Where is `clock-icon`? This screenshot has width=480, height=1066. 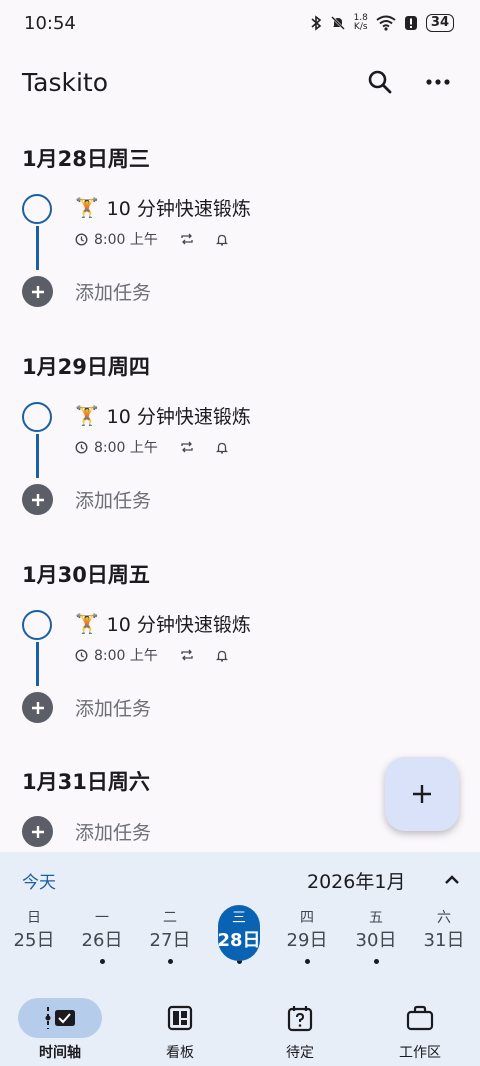
clock-icon is located at coordinates (81, 447).